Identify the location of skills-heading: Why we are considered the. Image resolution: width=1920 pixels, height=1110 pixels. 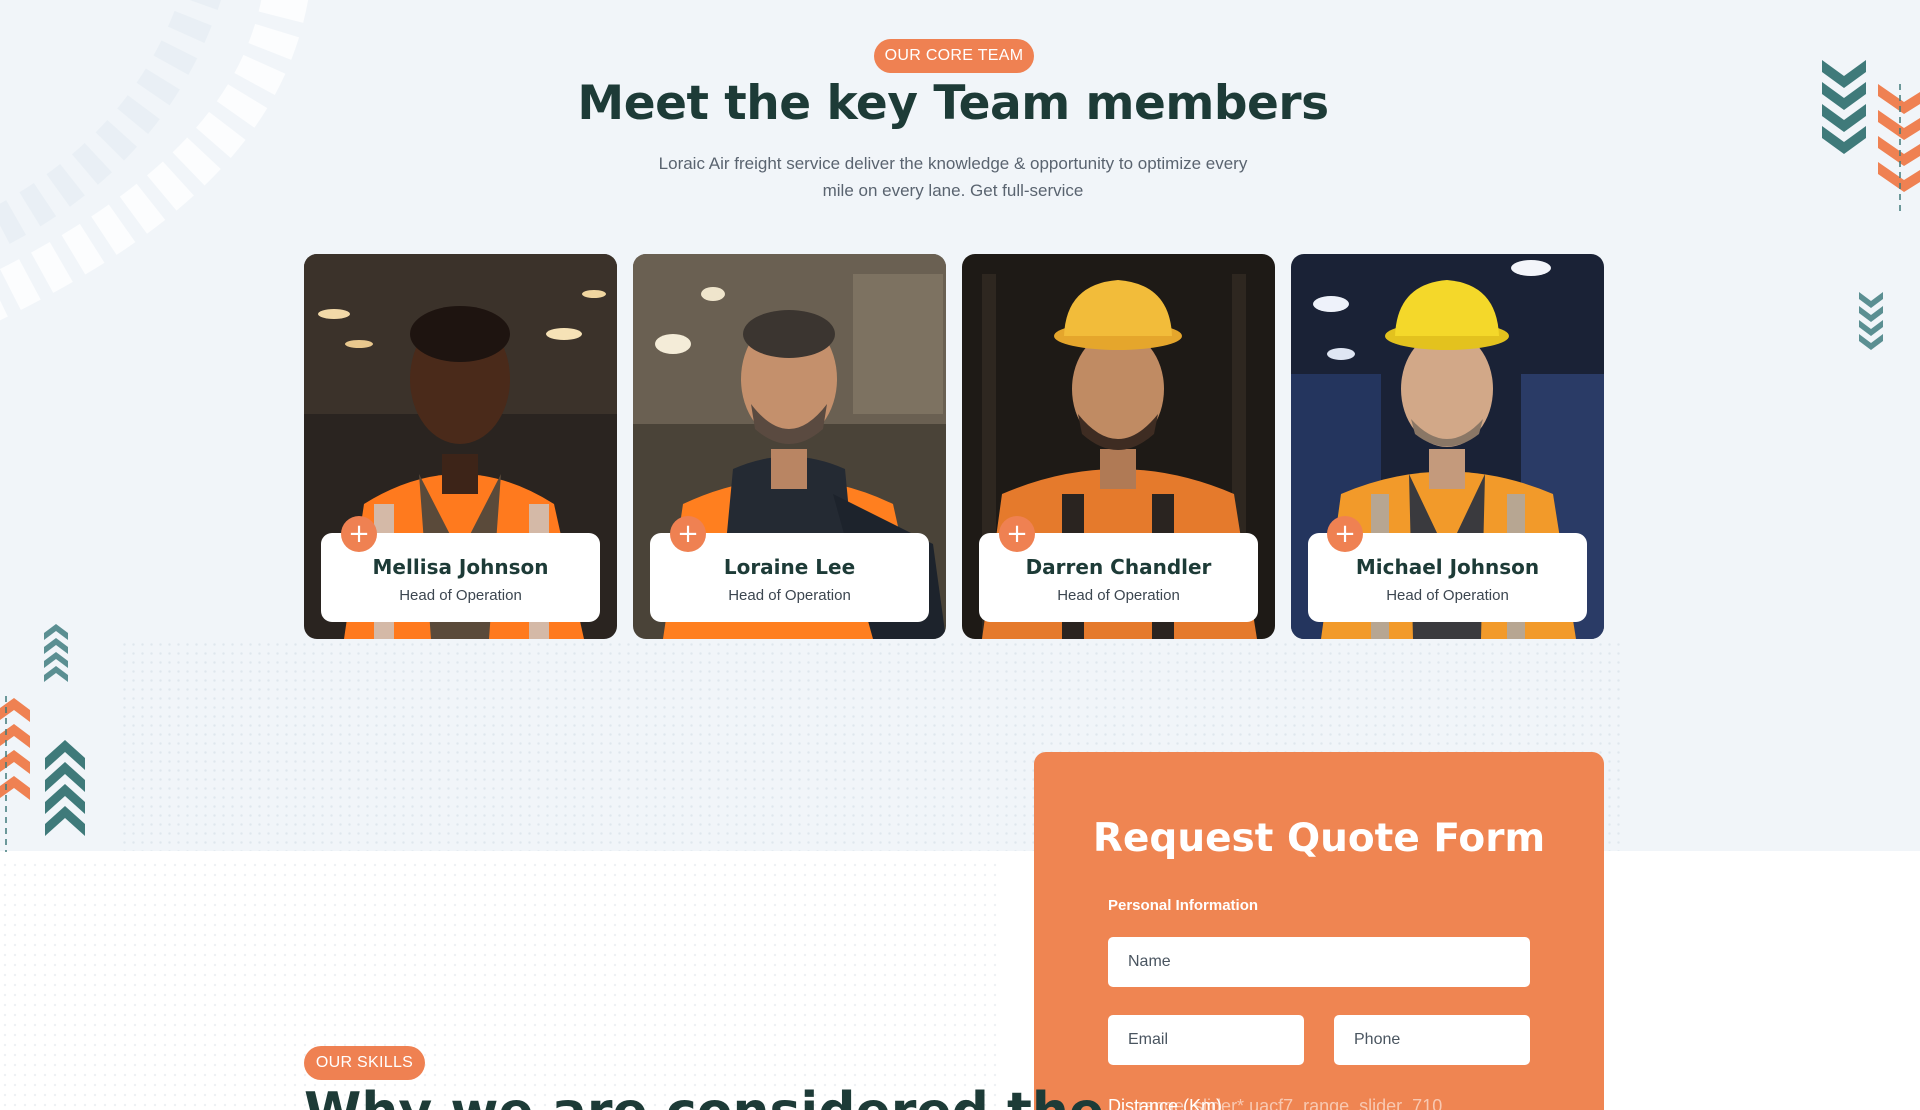
(704, 1096).